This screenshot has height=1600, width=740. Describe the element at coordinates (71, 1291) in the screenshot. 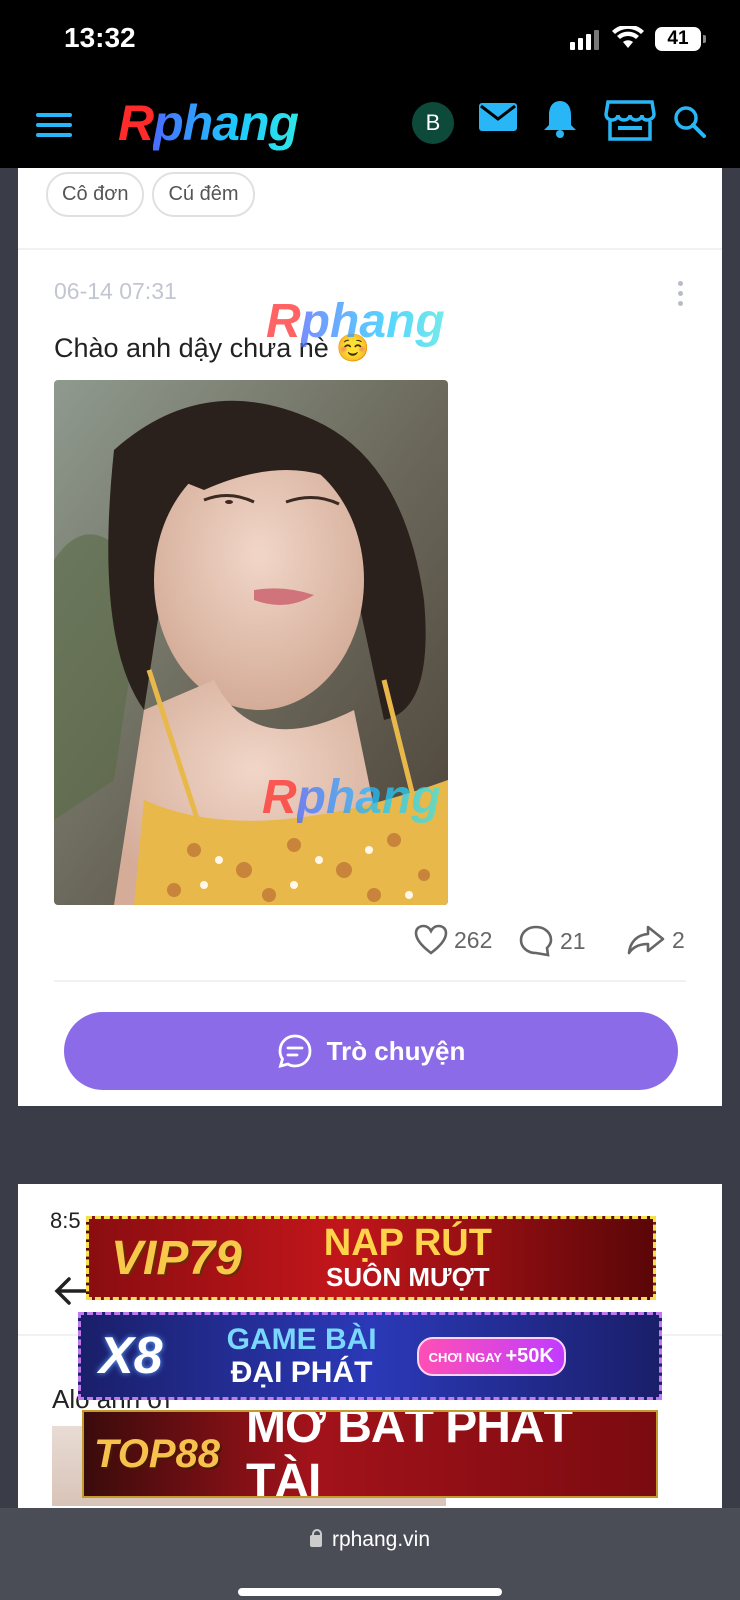

I see `back-arrow-icon` at that location.